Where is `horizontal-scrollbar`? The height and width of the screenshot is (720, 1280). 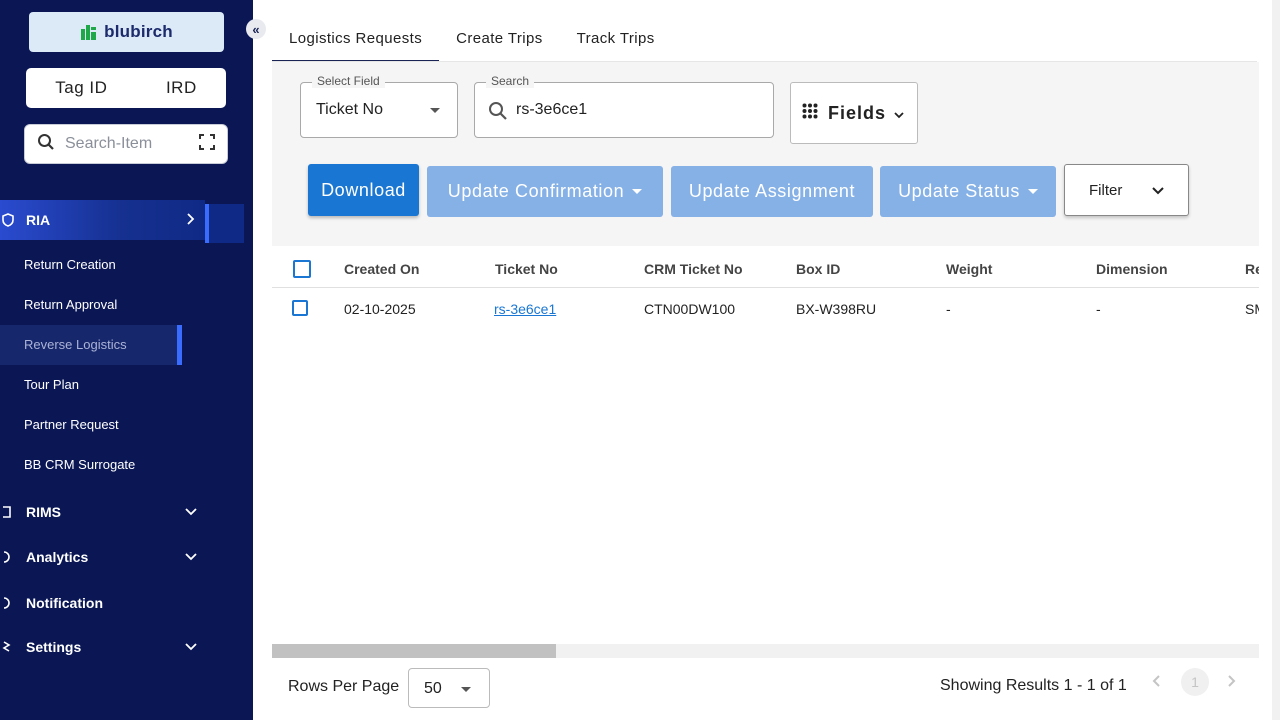 horizontal-scrollbar is located at coordinates (765, 651).